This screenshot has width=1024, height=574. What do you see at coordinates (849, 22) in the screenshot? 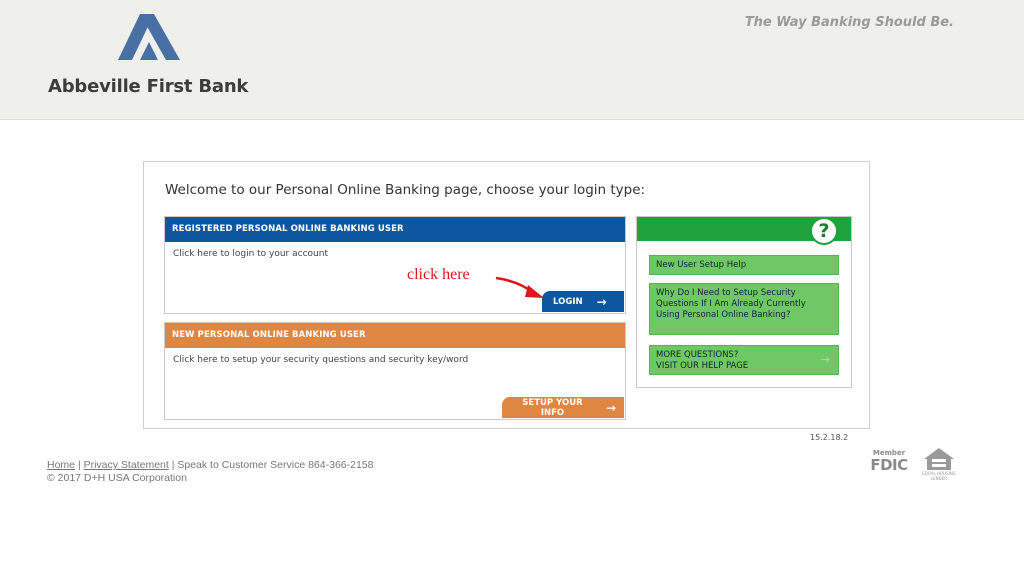
I see `tagline: The Way Banking Should Be.` at bounding box center [849, 22].